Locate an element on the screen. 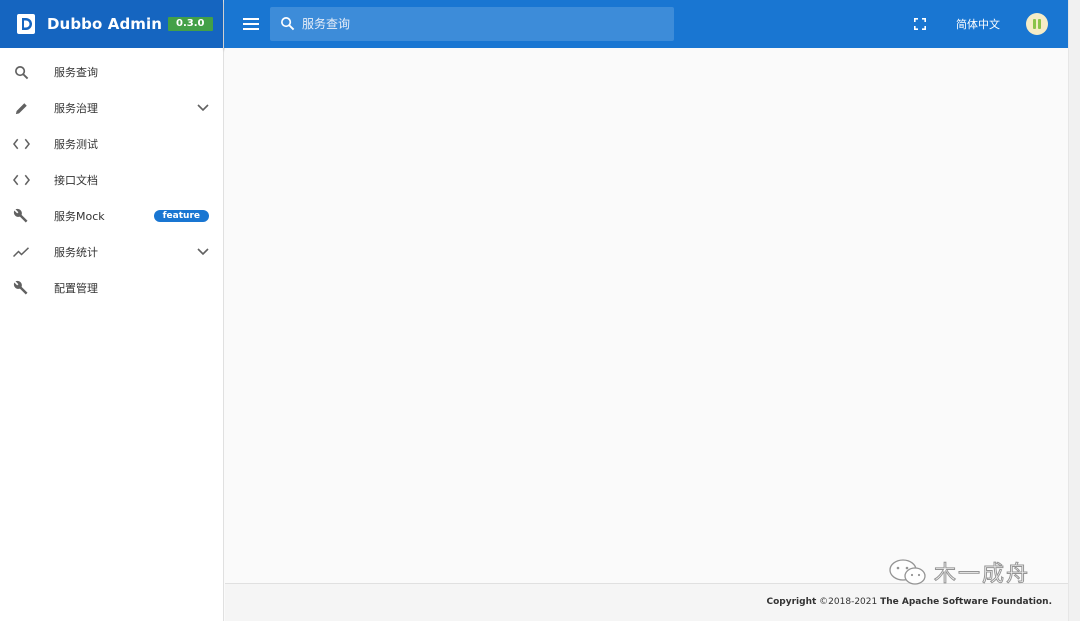 This screenshot has width=1080, height=621. fullscreen-icon is located at coordinates (920, 24).